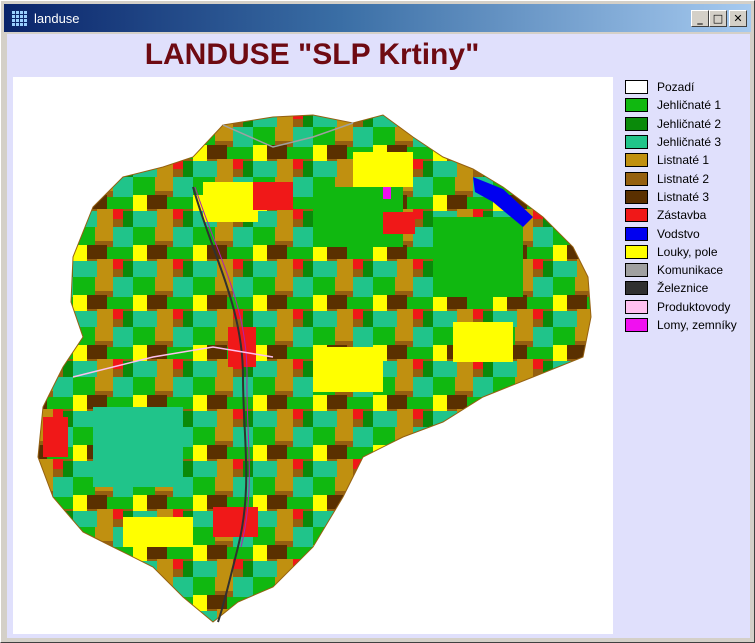 The width and height of the screenshot is (755, 643). I want to click on legend-item: Vodstvo, so click(681, 233).